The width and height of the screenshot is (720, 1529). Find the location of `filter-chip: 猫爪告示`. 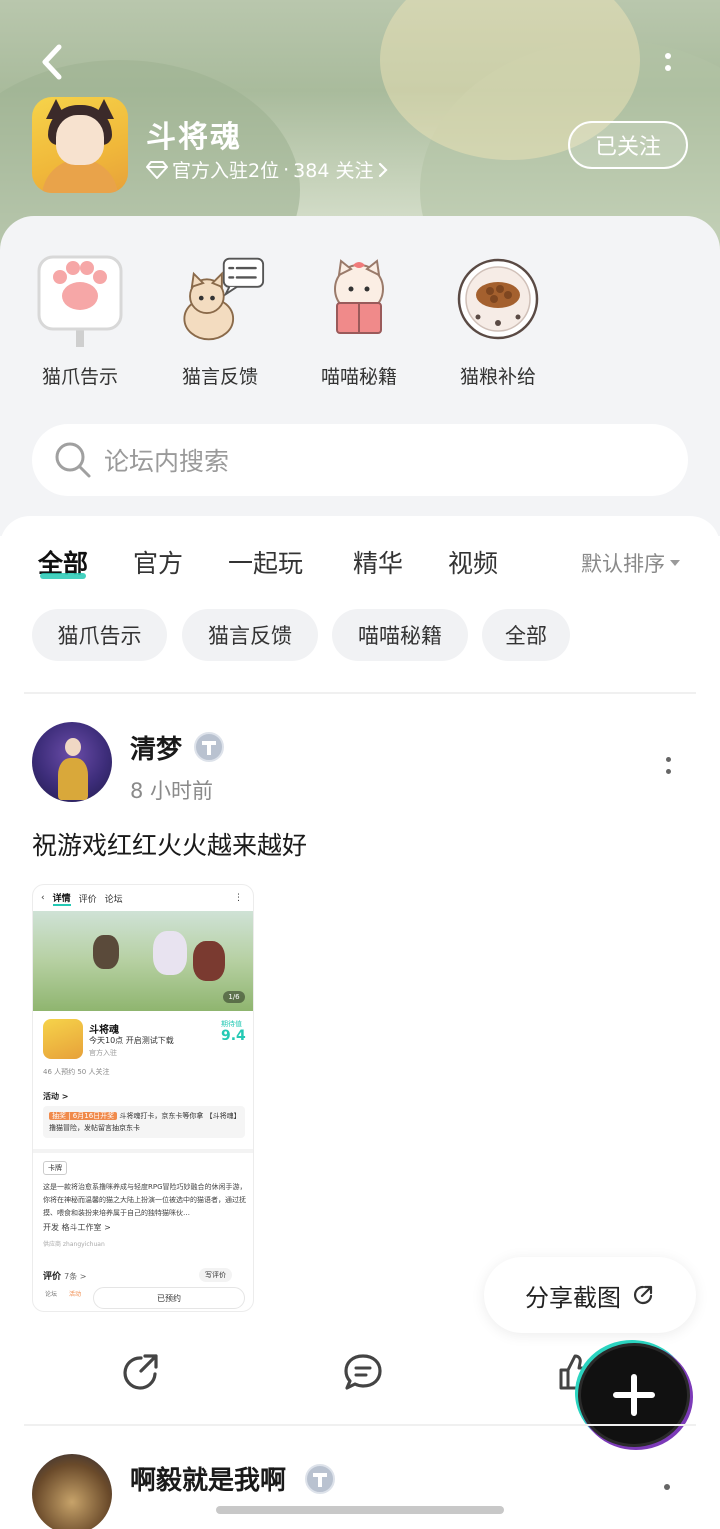

filter-chip: 猫爪告示 is located at coordinates (99, 635).